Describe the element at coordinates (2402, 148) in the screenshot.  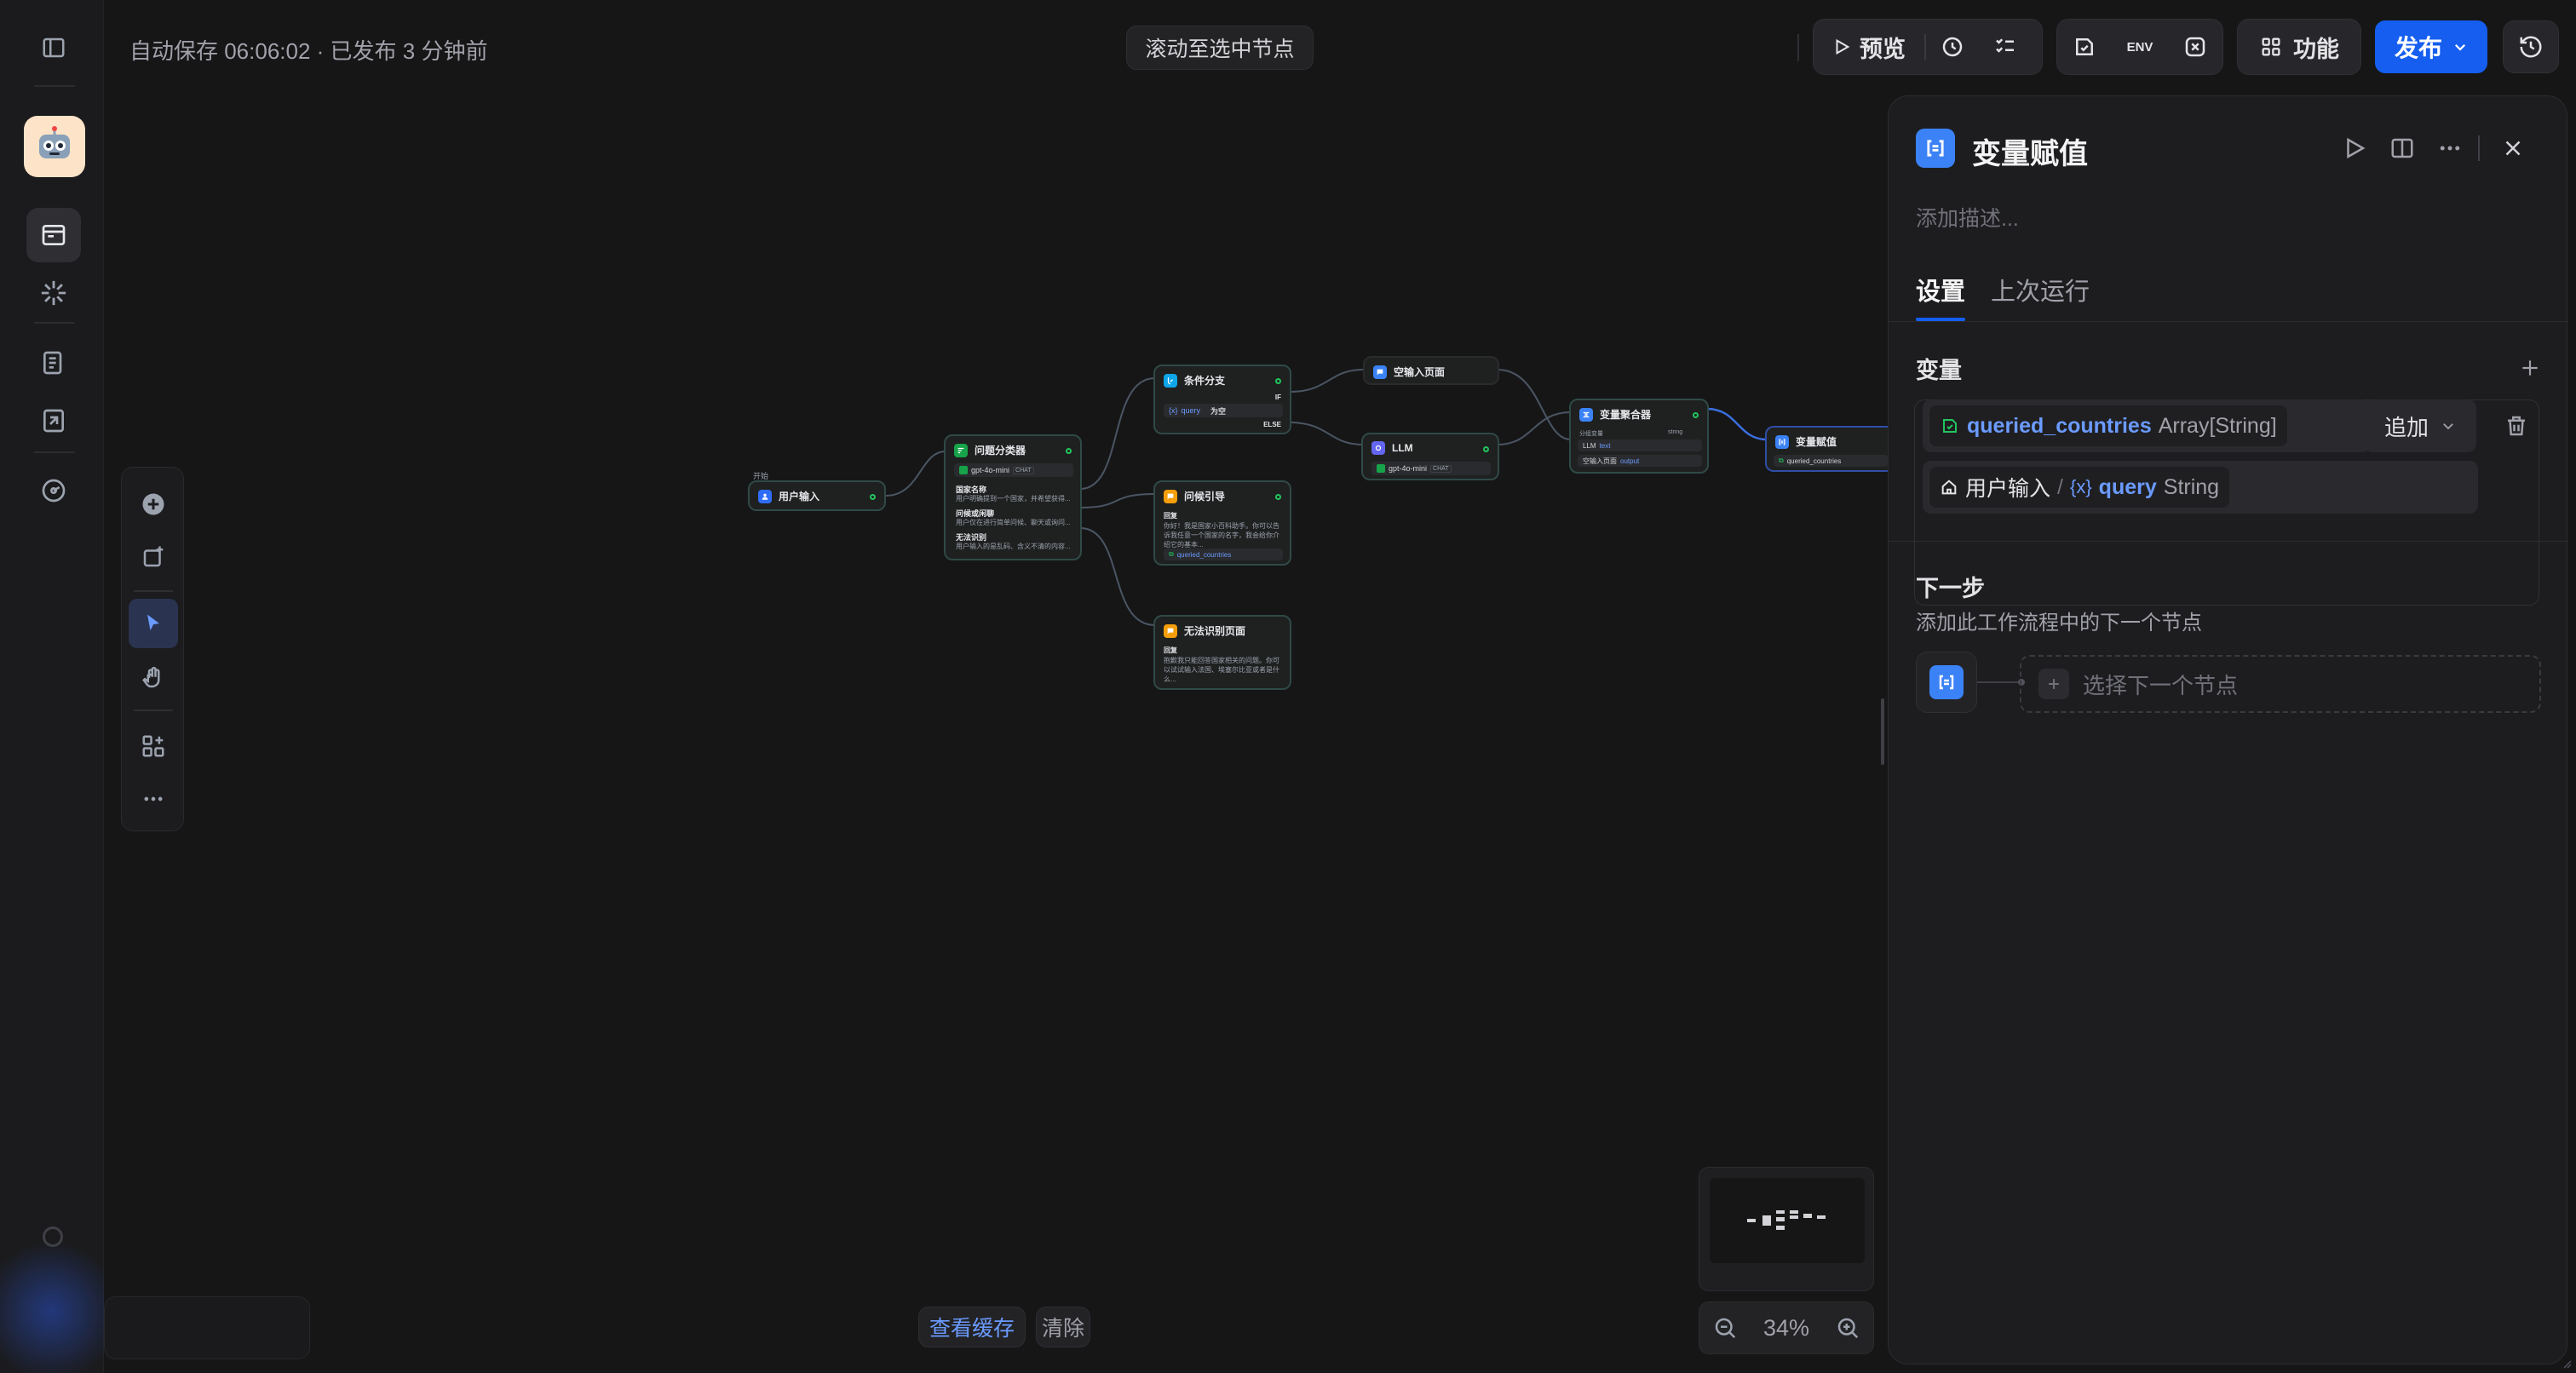
I see `help-doc-icon` at that location.